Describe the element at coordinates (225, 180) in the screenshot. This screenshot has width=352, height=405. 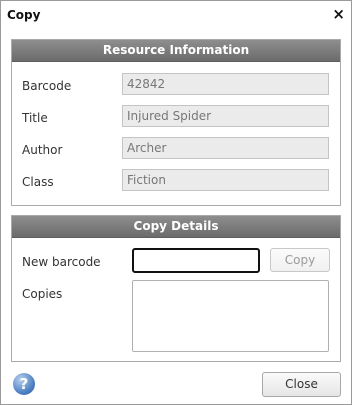
I see `class-field: Fiction` at that location.